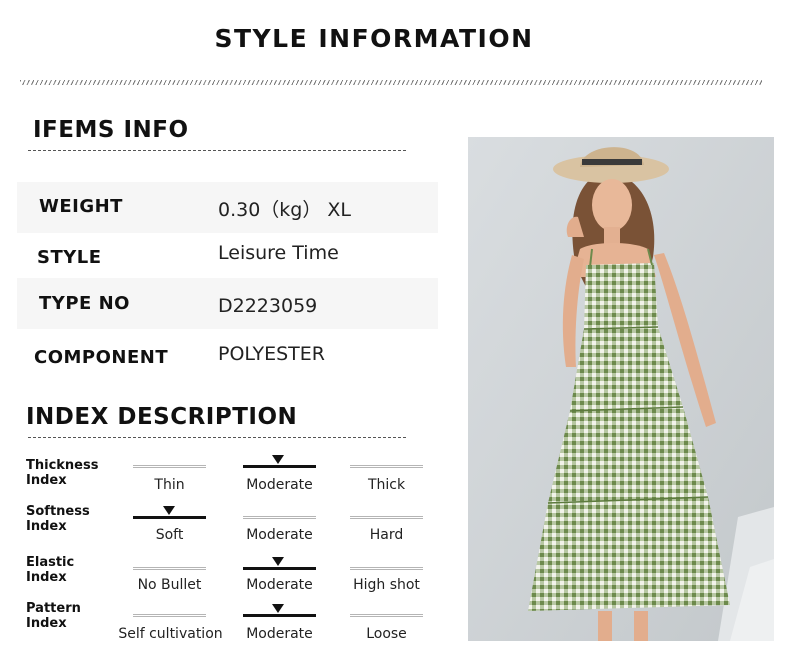 This screenshot has height=664, width=790. I want to click on pattern-option-loose: Loose, so click(386, 634).